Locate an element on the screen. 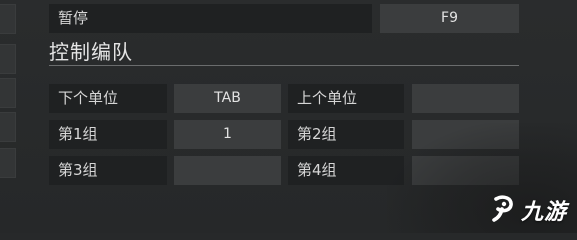 This screenshot has width=577, height=240. group2-key-button is located at coordinates (465, 134).